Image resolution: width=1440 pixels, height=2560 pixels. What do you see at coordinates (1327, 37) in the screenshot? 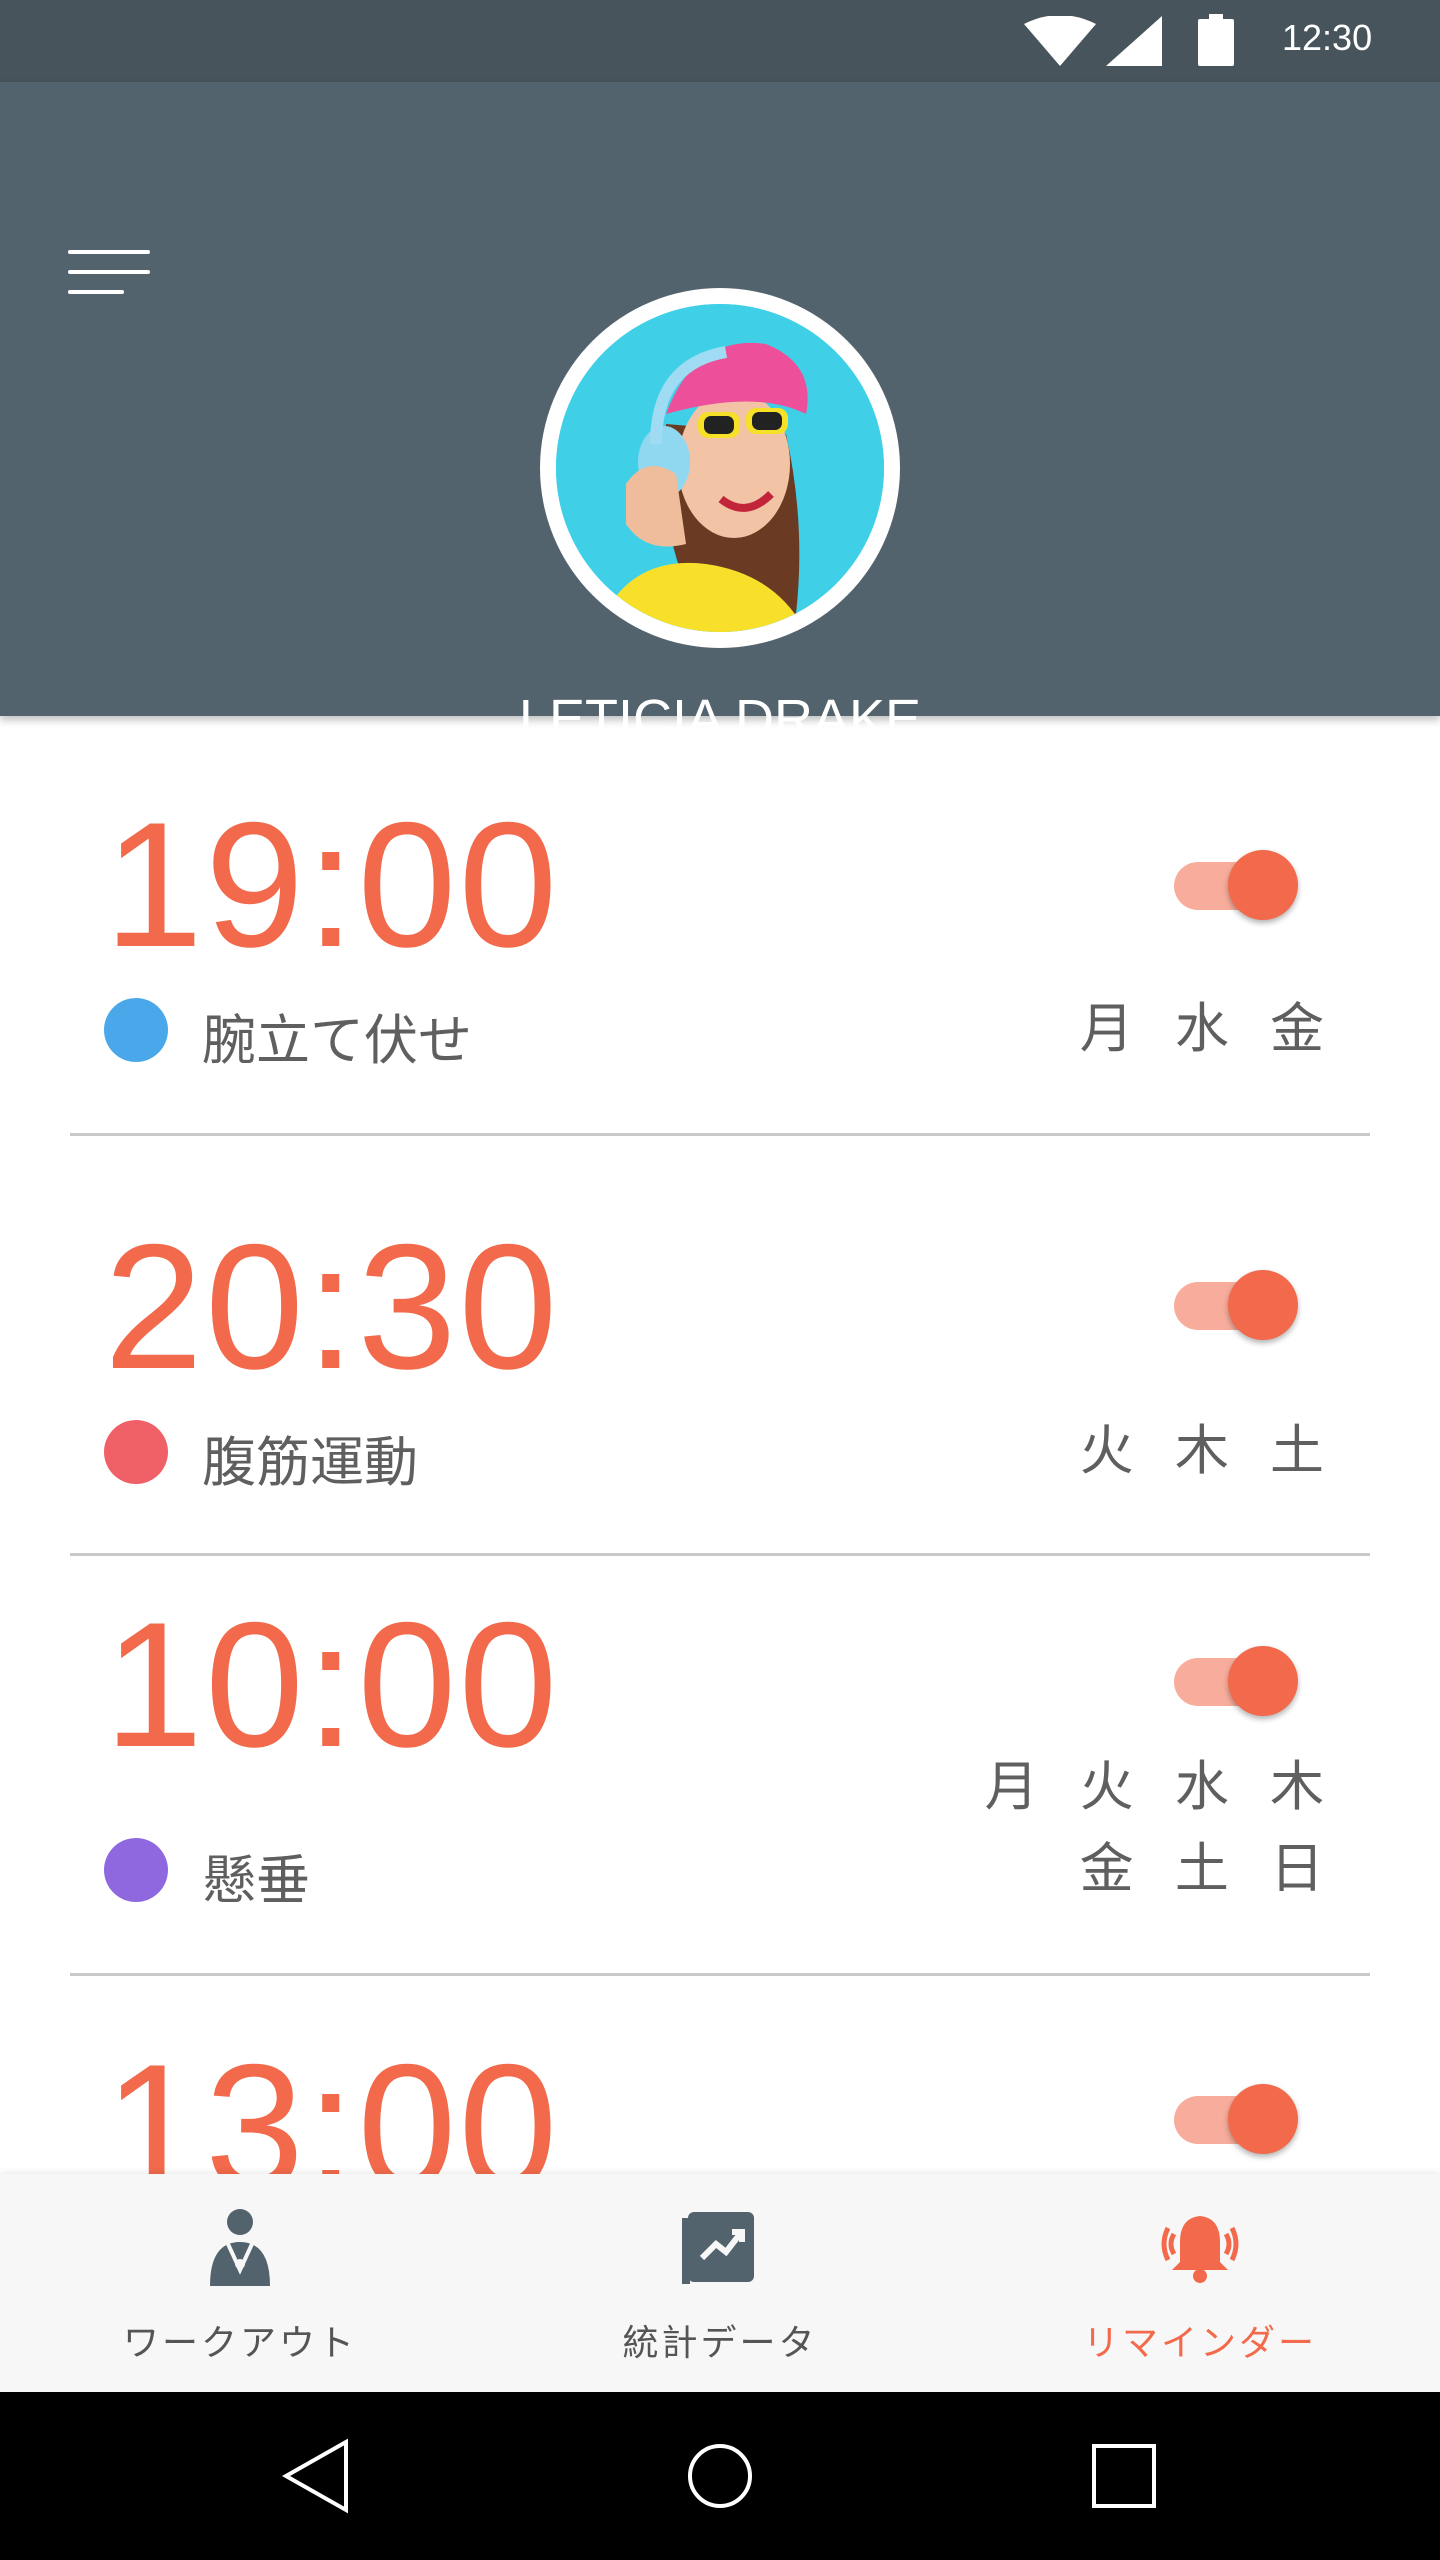
I see `status-time: 12:30` at bounding box center [1327, 37].